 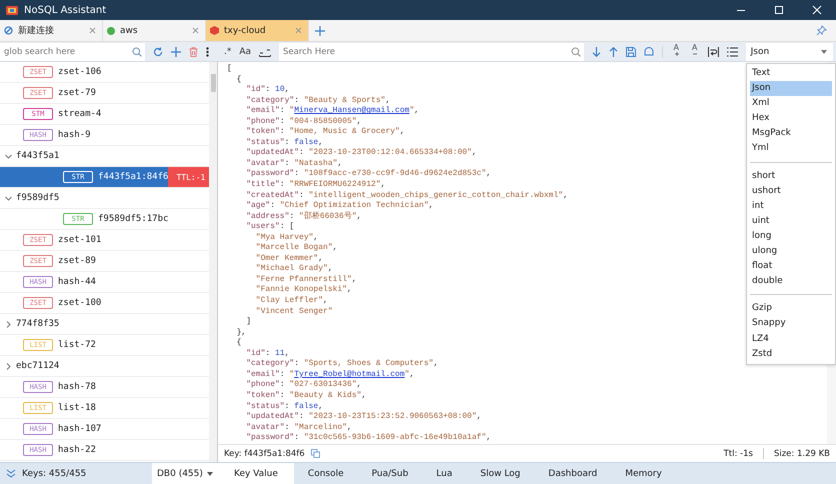 What do you see at coordinates (713, 51) in the screenshot?
I see `wrap-icon` at bounding box center [713, 51].